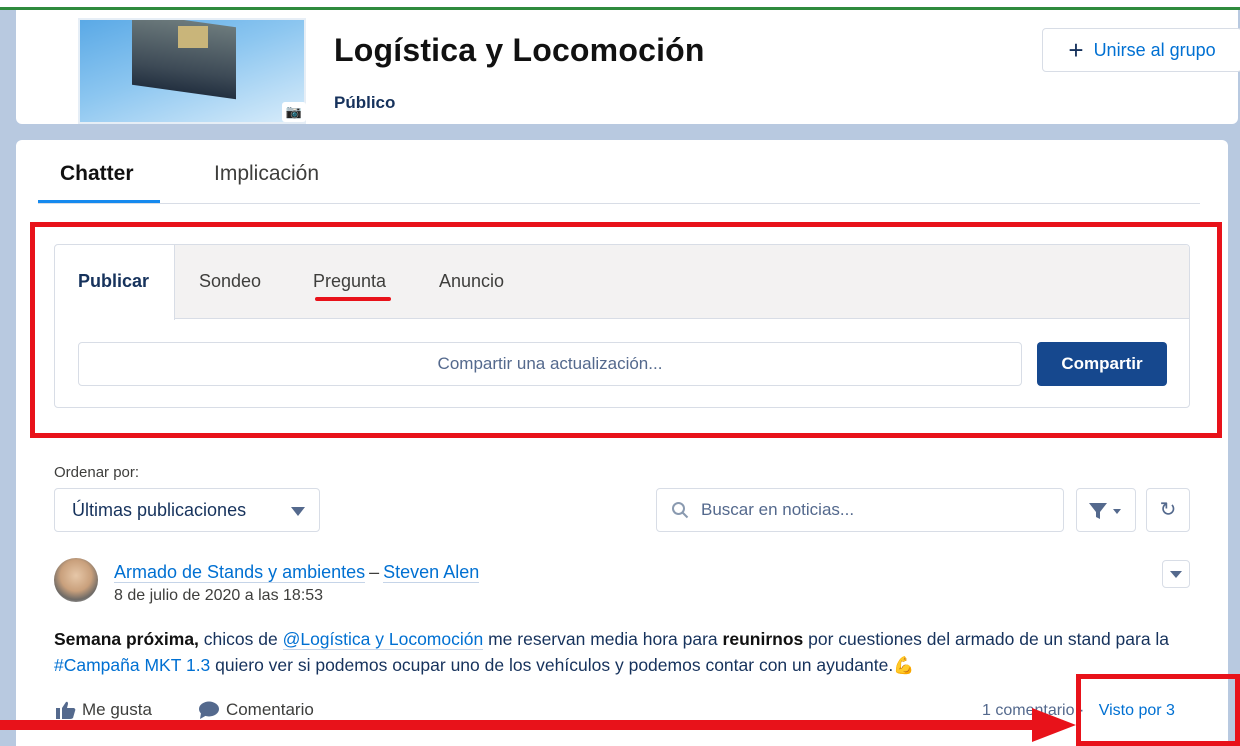 The width and height of the screenshot is (1240, 746). I want to click on photo-label-graphic, so click(193, 37).